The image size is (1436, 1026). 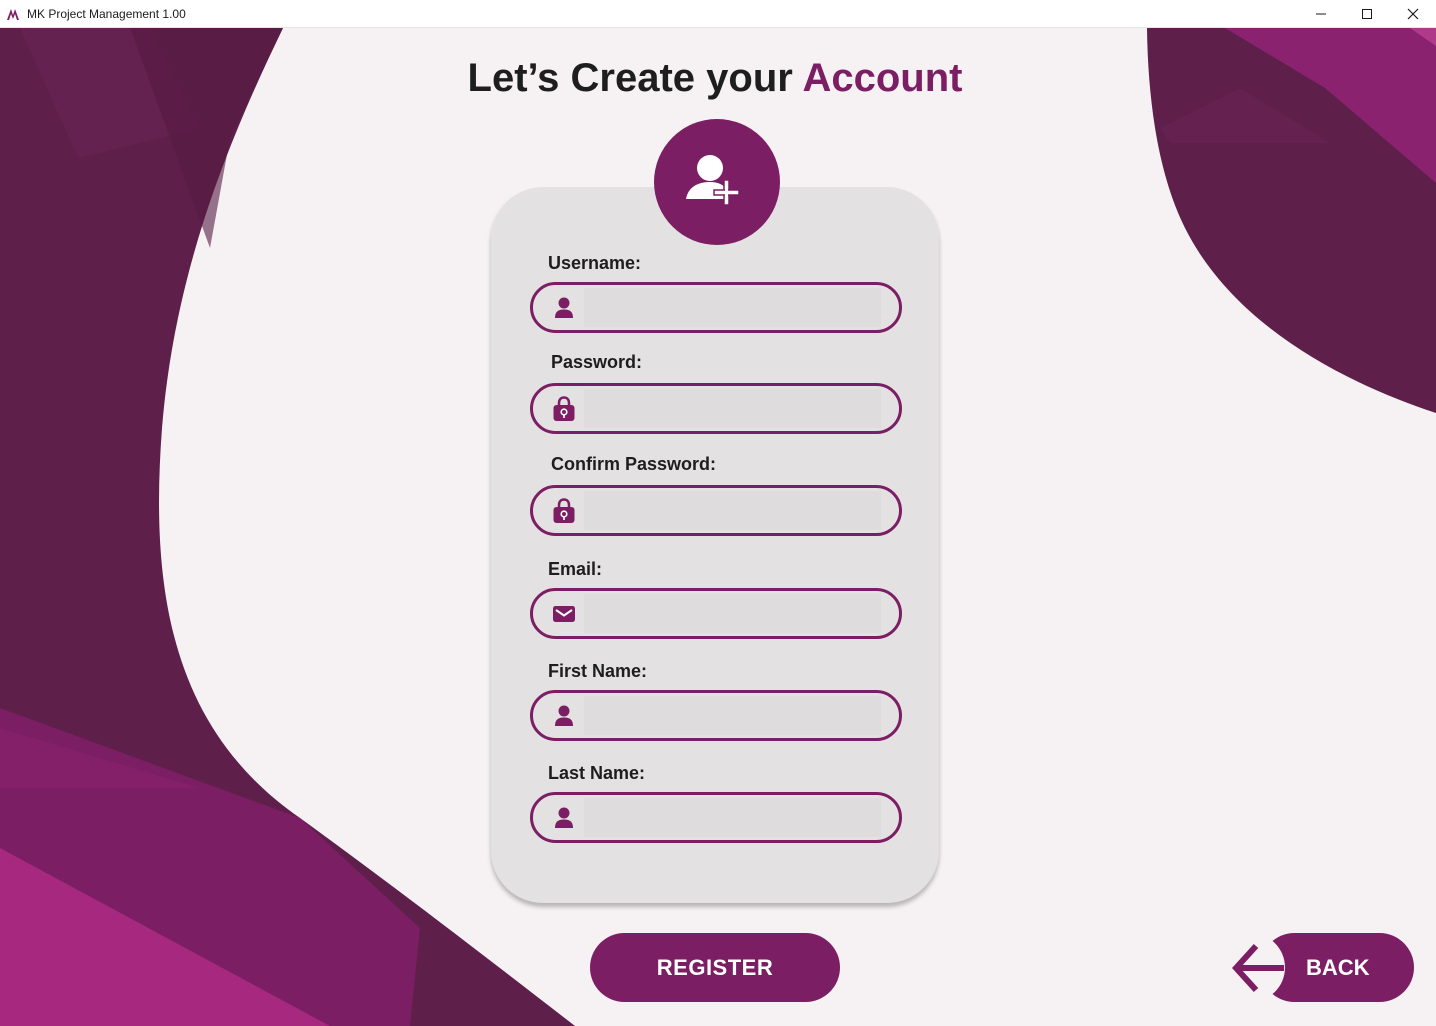 I want to click on close-window-button, so click(x=1413, y=13).